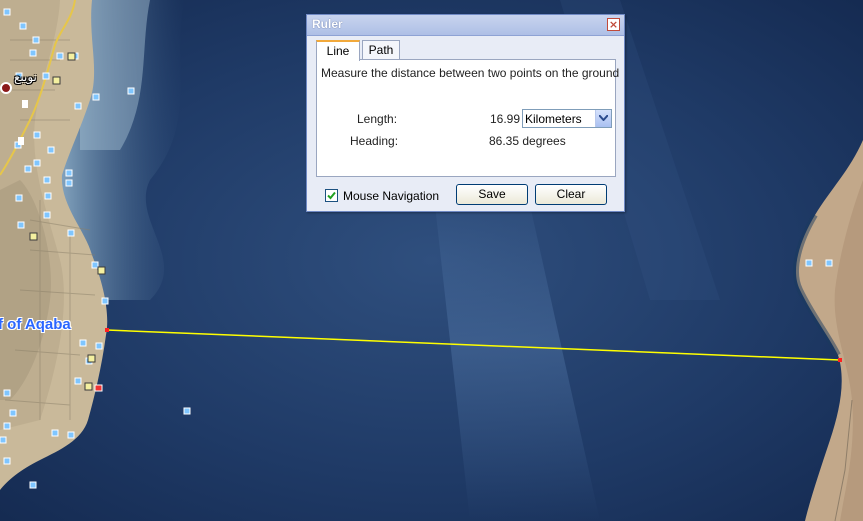 The image size is (863, 521). What do you see at coordinates (465, 25) in the screenshot?
I see `ruler-titlebar: Ruler ×` at bounding box center [465, 25].